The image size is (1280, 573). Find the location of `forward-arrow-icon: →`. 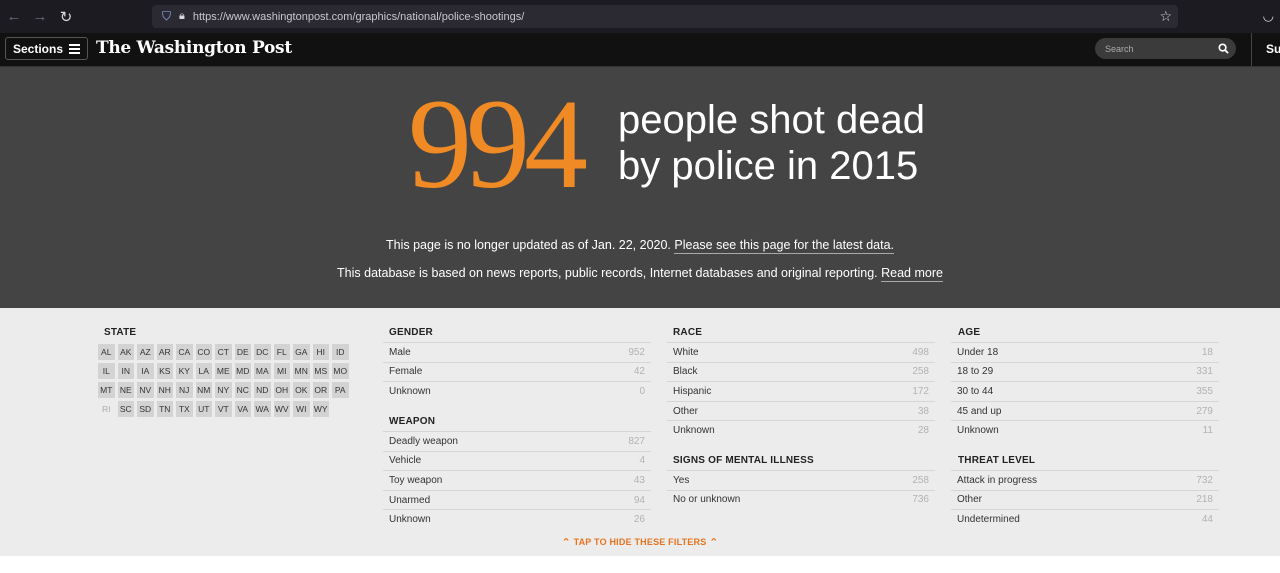

forward-arrow-icon: → is located at coordinates (40, 16).